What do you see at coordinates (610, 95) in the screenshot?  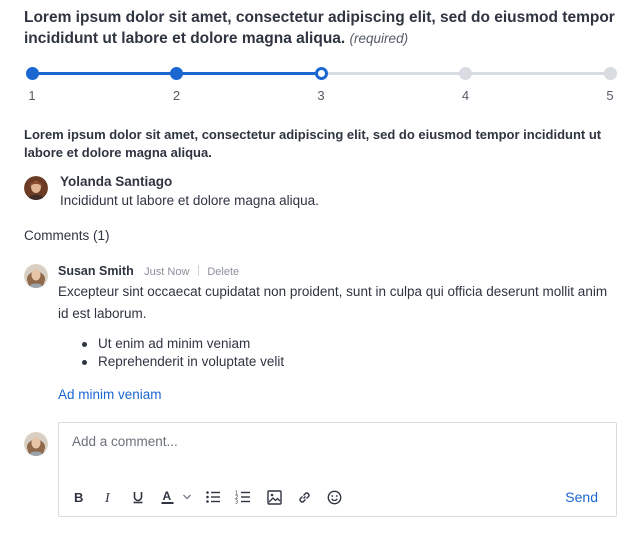 I see `scale-label-5: 5` at bounding box center [610, 95].